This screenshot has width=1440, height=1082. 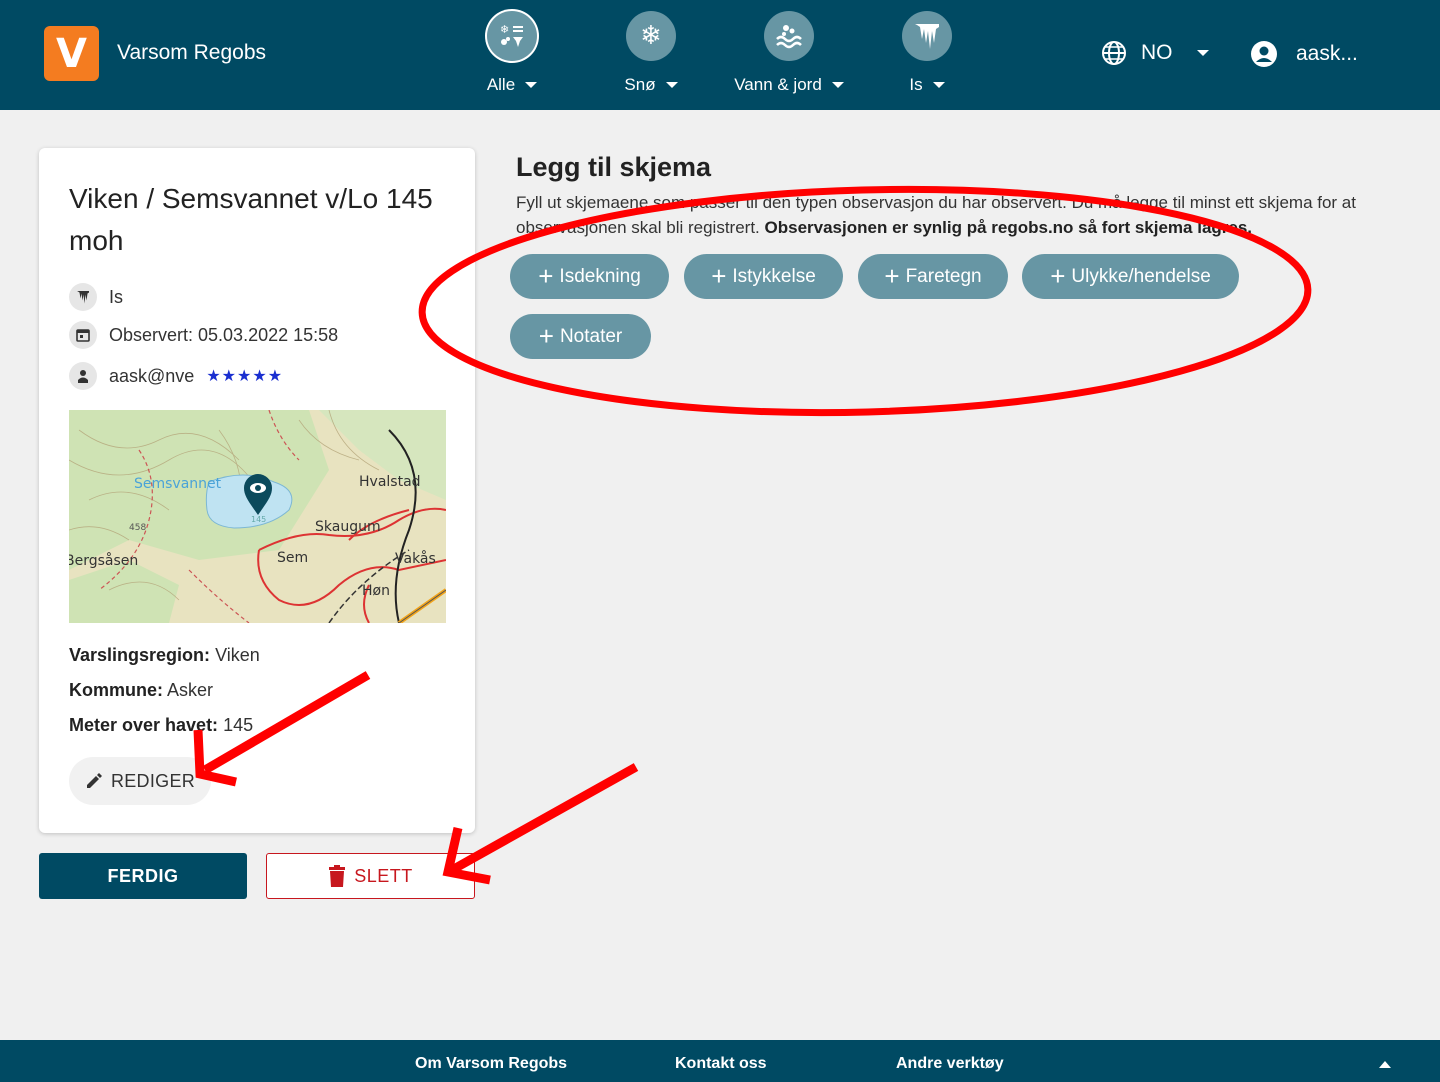 I want to click on all-observations-icon: ❄, so click(x=512, y=36).